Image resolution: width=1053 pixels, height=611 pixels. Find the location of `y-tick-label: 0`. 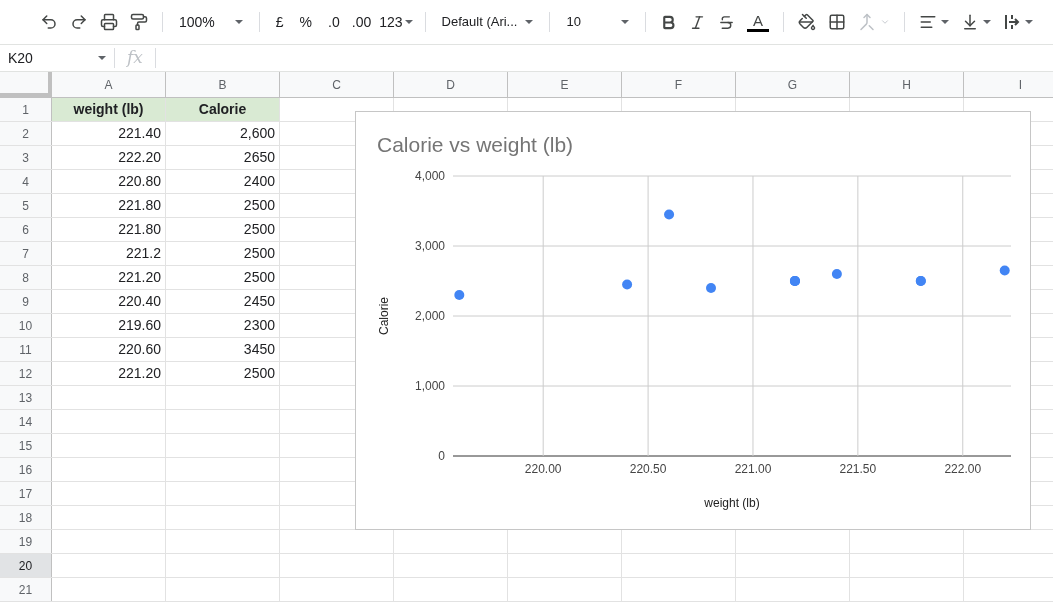

y-tick-label: 0 is located at coordinates (441, 456).